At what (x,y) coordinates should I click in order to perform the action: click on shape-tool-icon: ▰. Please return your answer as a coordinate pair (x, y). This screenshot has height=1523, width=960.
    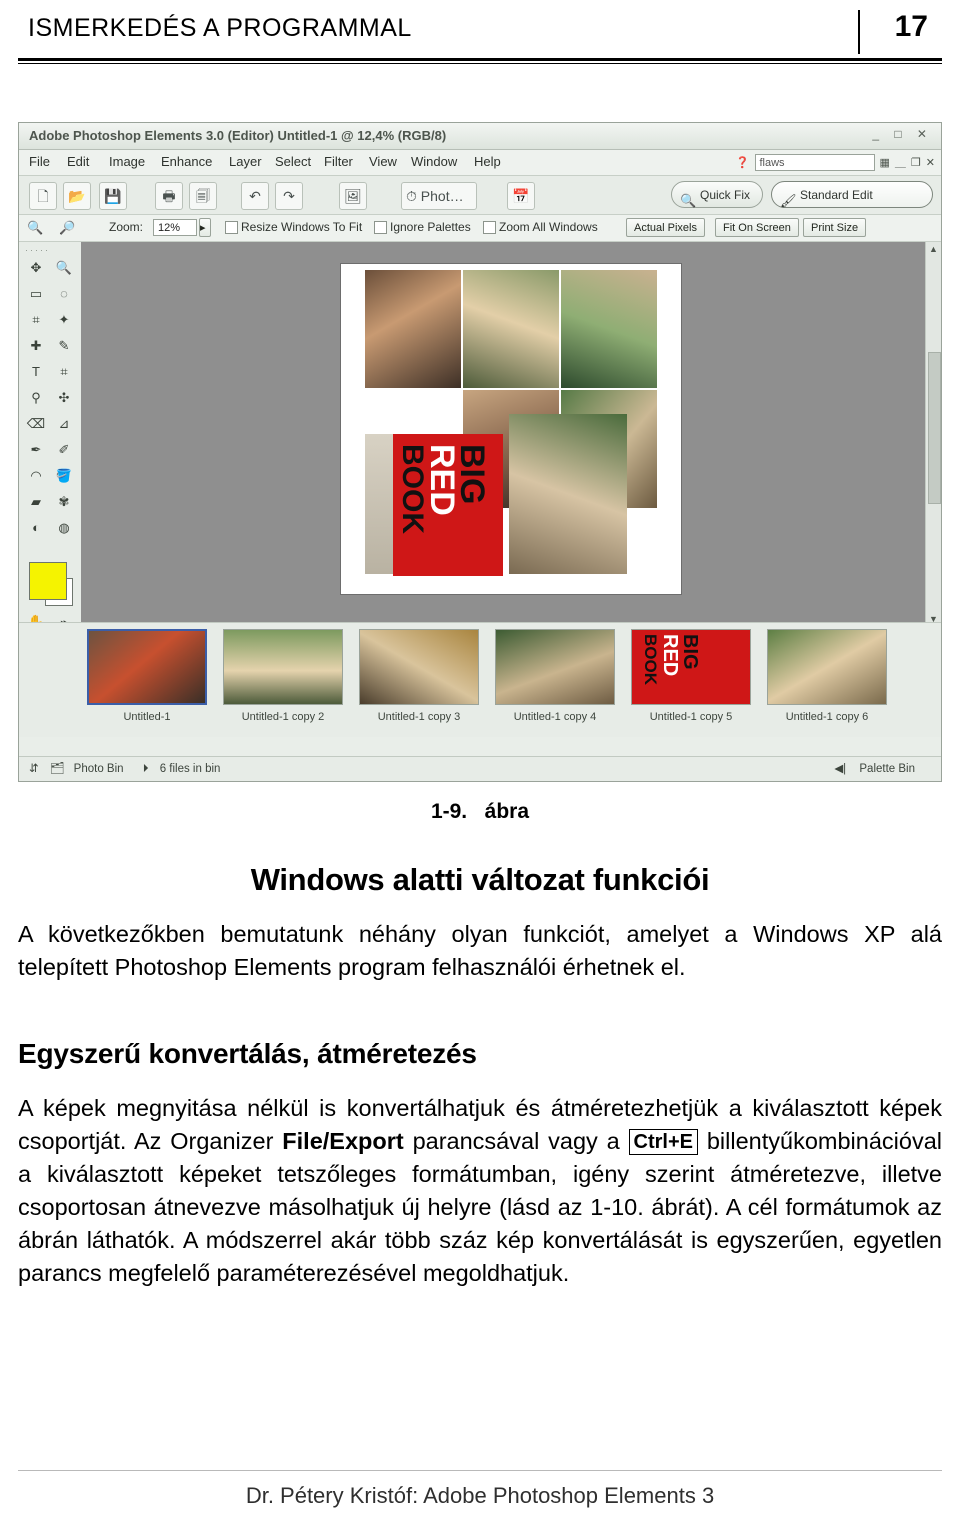
    Looking at the image, I should click on (36, 502).